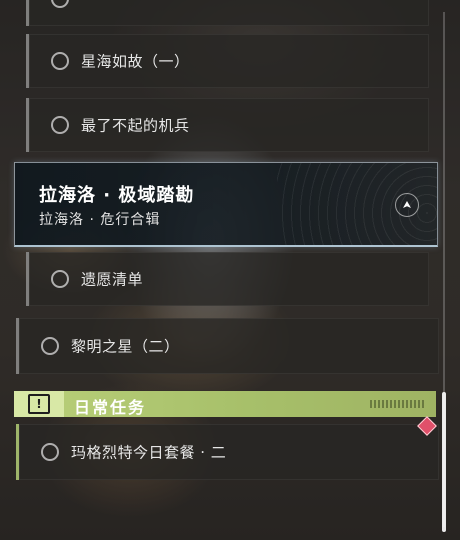 The image size is (460, 540). Describe the element at coordinates (398, 404) in the screenshot. I see `header-decoration` at that location.